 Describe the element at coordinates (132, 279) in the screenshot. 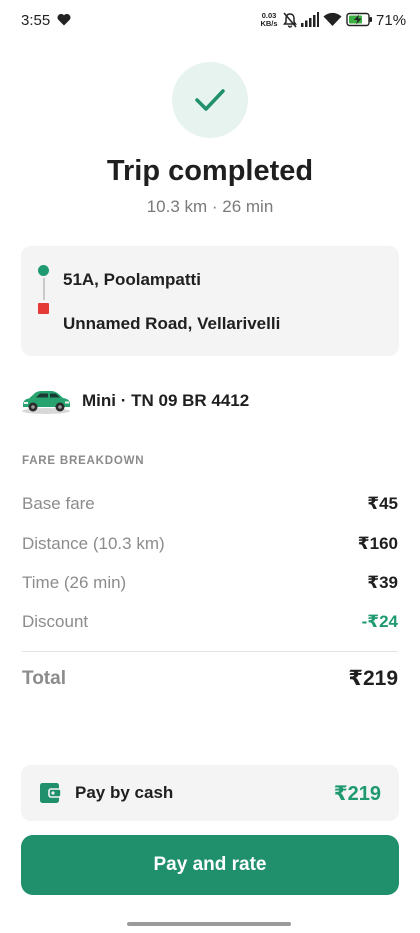

I see `pickup-address: 51A, Poolampatti` at that location.